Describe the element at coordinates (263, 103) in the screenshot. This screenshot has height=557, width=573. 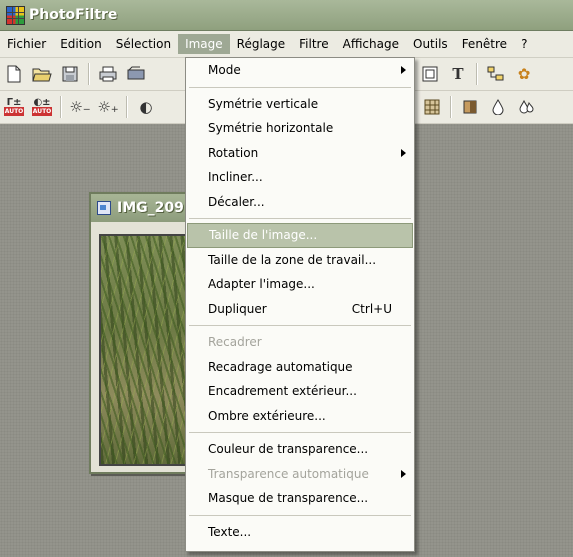
I see `menu-item-label: Symétrie verticale` at that location.